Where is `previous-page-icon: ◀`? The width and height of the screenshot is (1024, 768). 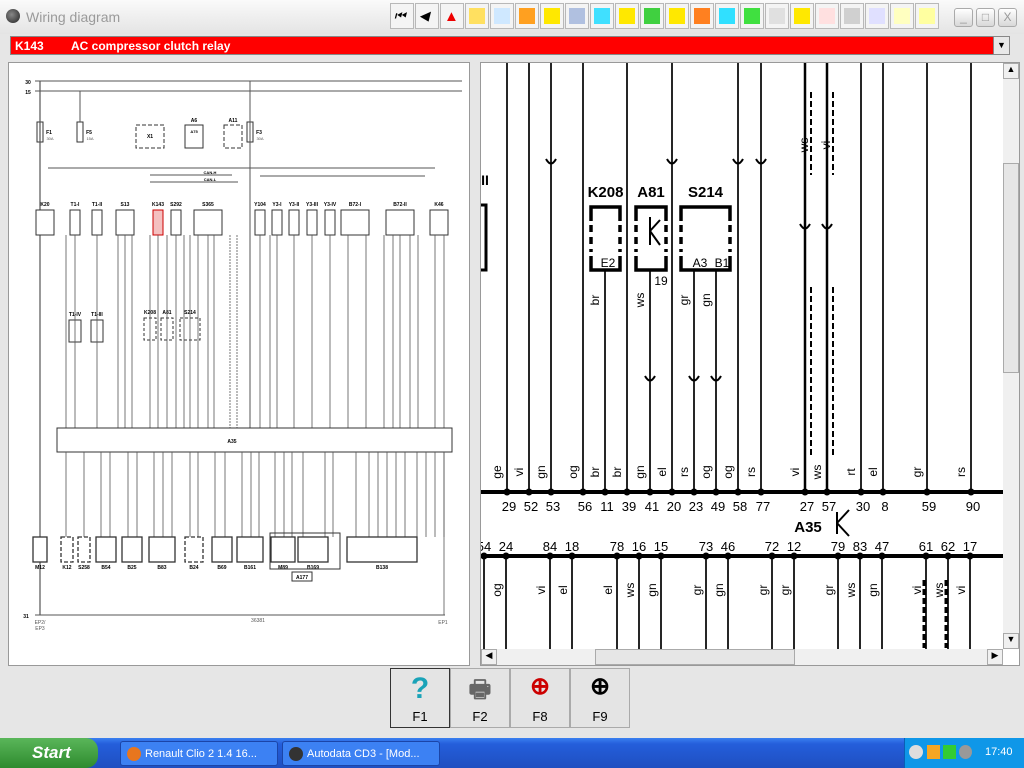
previous-page-icon: ◀ is located at coordinates (427, 16).